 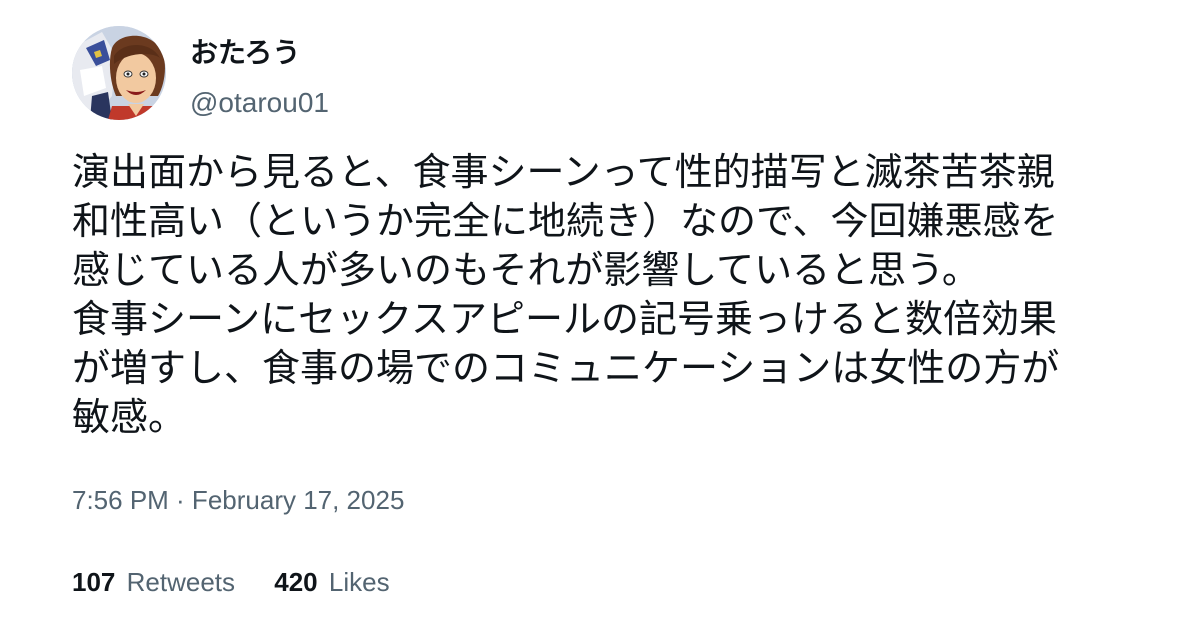 What do you see at coordinates (259, 103) in the screenshot?
I see `user-handle: @otarou01` at bounding box center [259, 103].